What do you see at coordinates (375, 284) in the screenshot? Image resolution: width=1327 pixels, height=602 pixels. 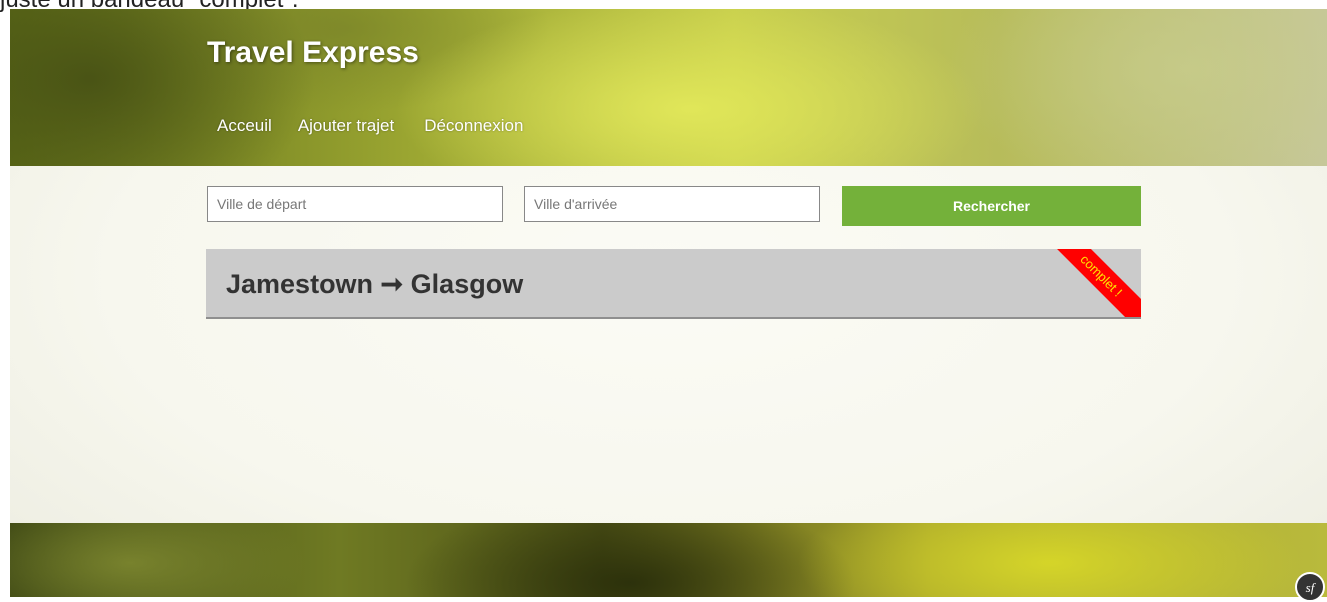 I see `trip-route-title: Jamestown ➞ Glasgow` at bounding box center [375, 284].